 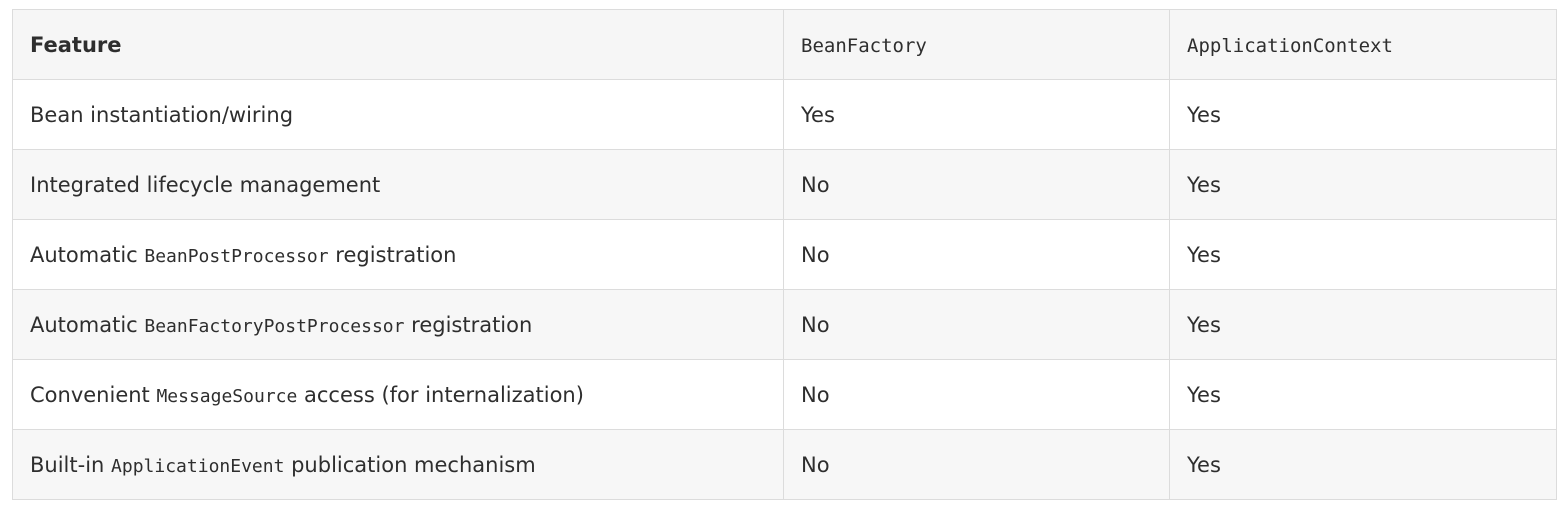 I want to click on feature-text-suffix: access (for internalization), so click(x=440, y=394).